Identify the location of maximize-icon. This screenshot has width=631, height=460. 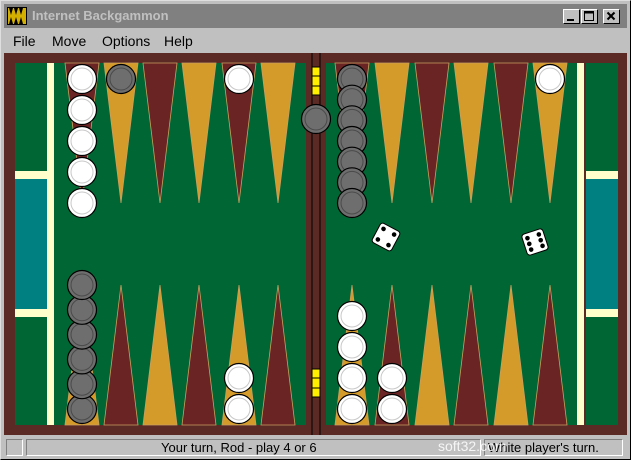
(589, 16).